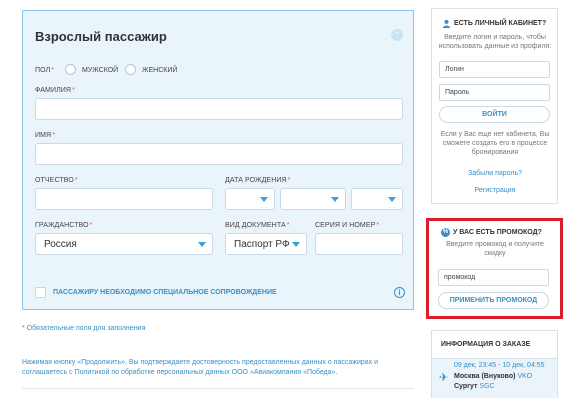  What do you see at coordinates (495, 190) in the screenshot?
I see `register-link: Регистрация` at bounding box center [495, 190].